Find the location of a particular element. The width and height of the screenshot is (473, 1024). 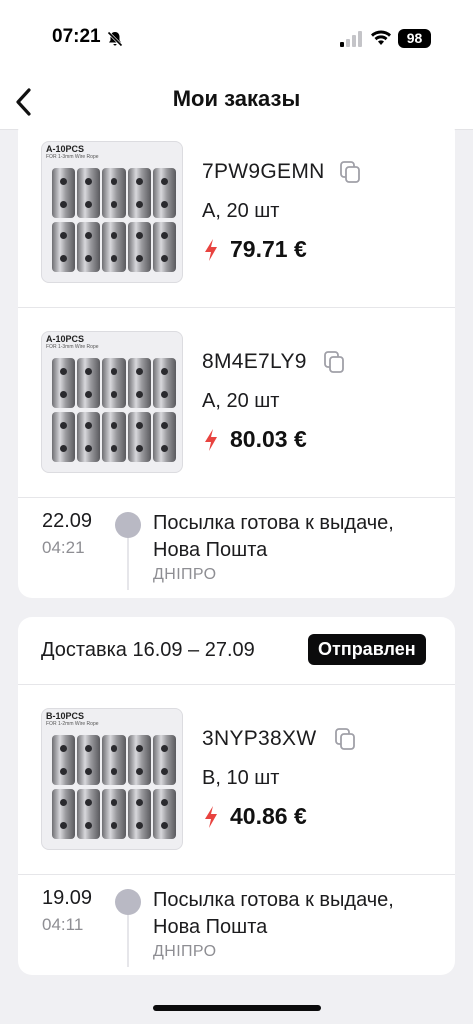

tracking-date: 19.09 is located at coordinates (67, 898).